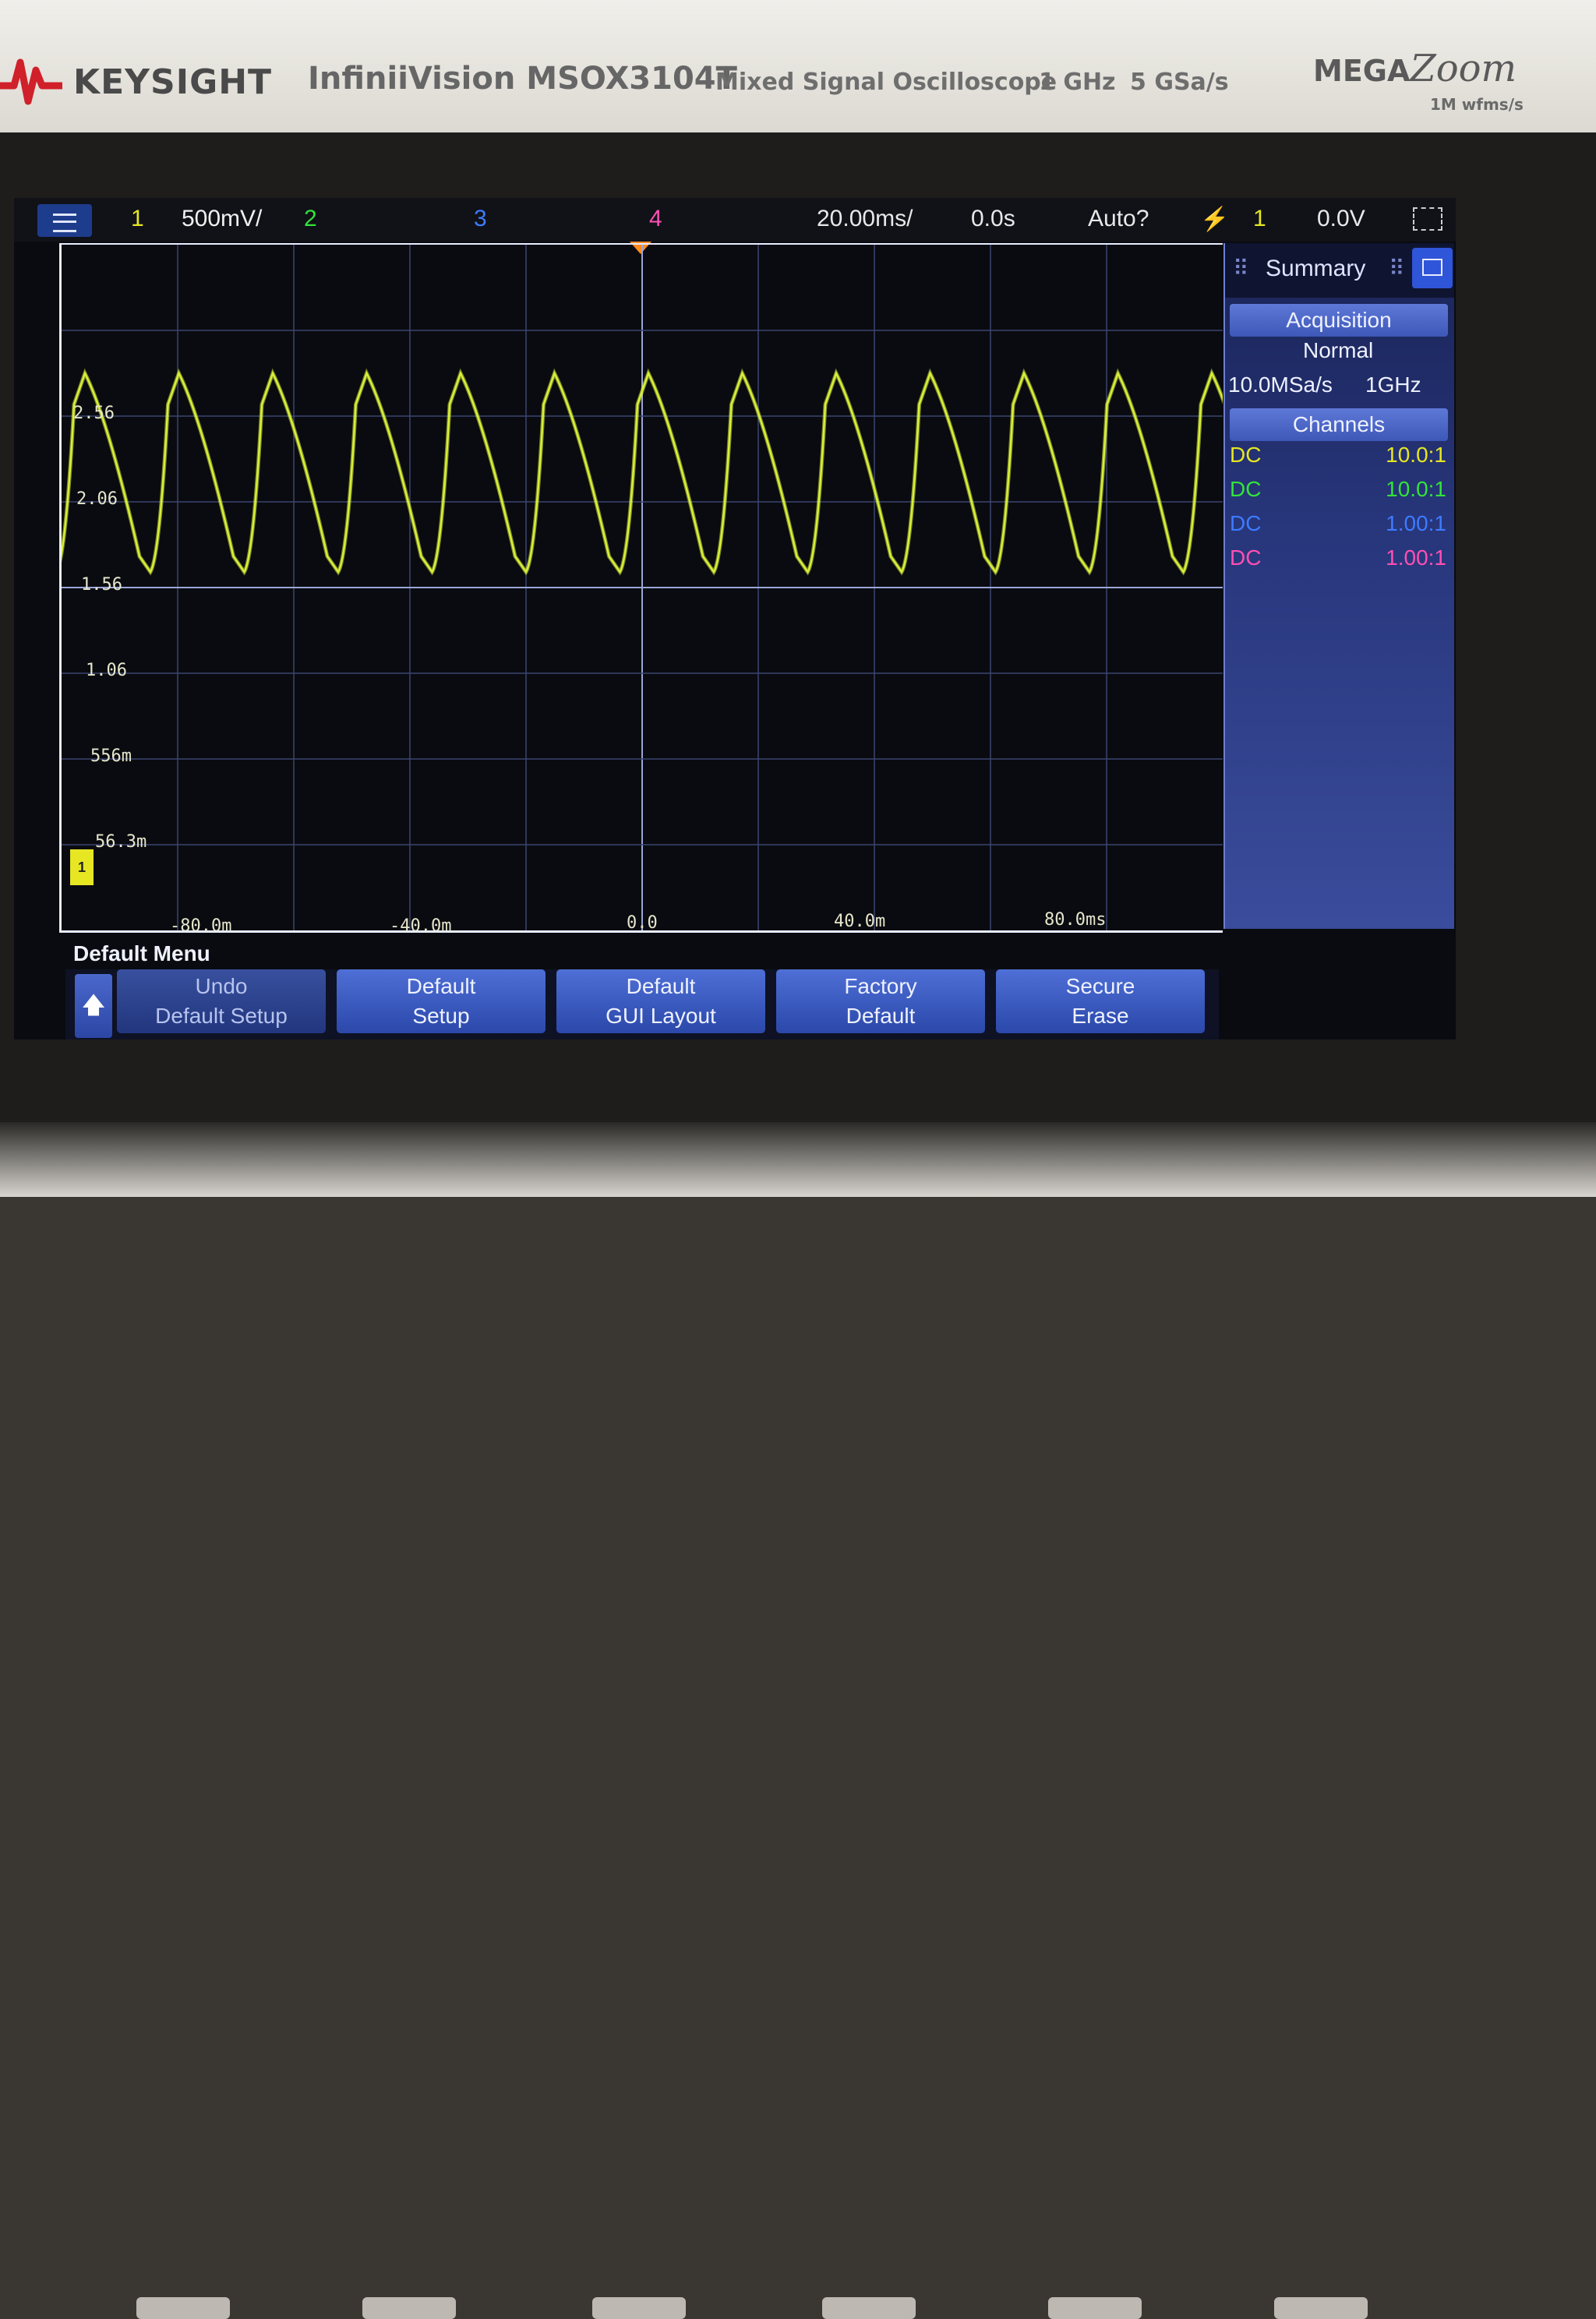 The image size is (1596, 2319). Describe the element at coordinates (1338, 526) in the screenshot. I see `channel-row-3: DC 1.00:1` at that location.